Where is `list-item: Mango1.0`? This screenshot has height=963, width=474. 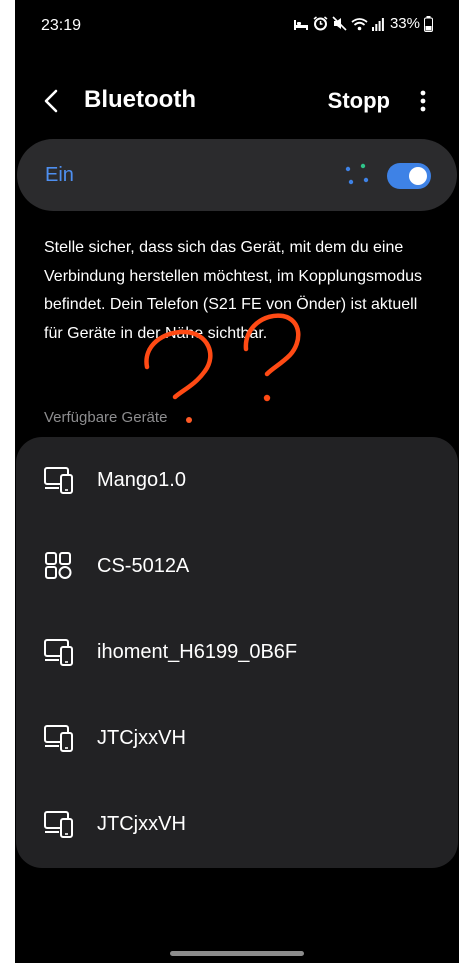 list-item: Mango1.0 is located at coordinates (237, 480).